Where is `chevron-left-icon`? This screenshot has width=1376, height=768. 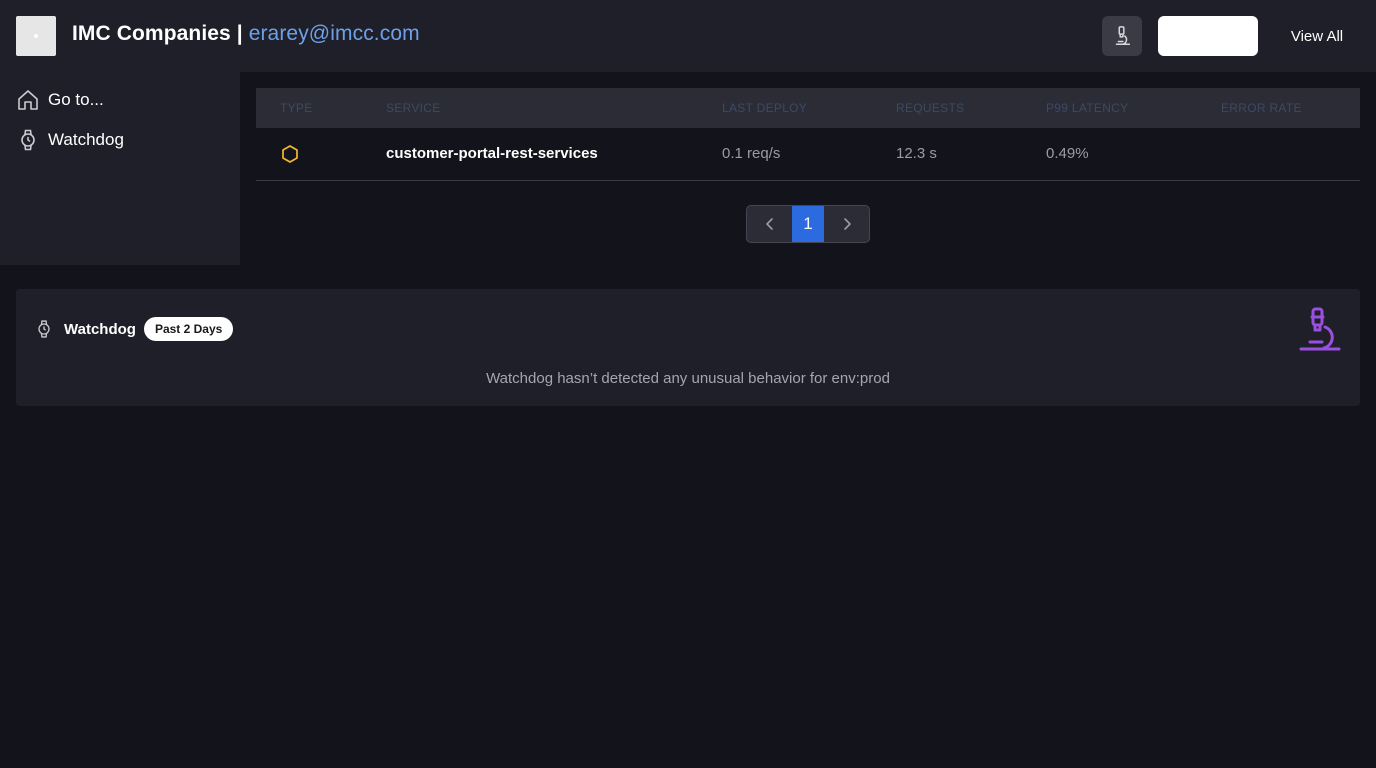 chevron-left-icon is located at coordinates (769, 224).